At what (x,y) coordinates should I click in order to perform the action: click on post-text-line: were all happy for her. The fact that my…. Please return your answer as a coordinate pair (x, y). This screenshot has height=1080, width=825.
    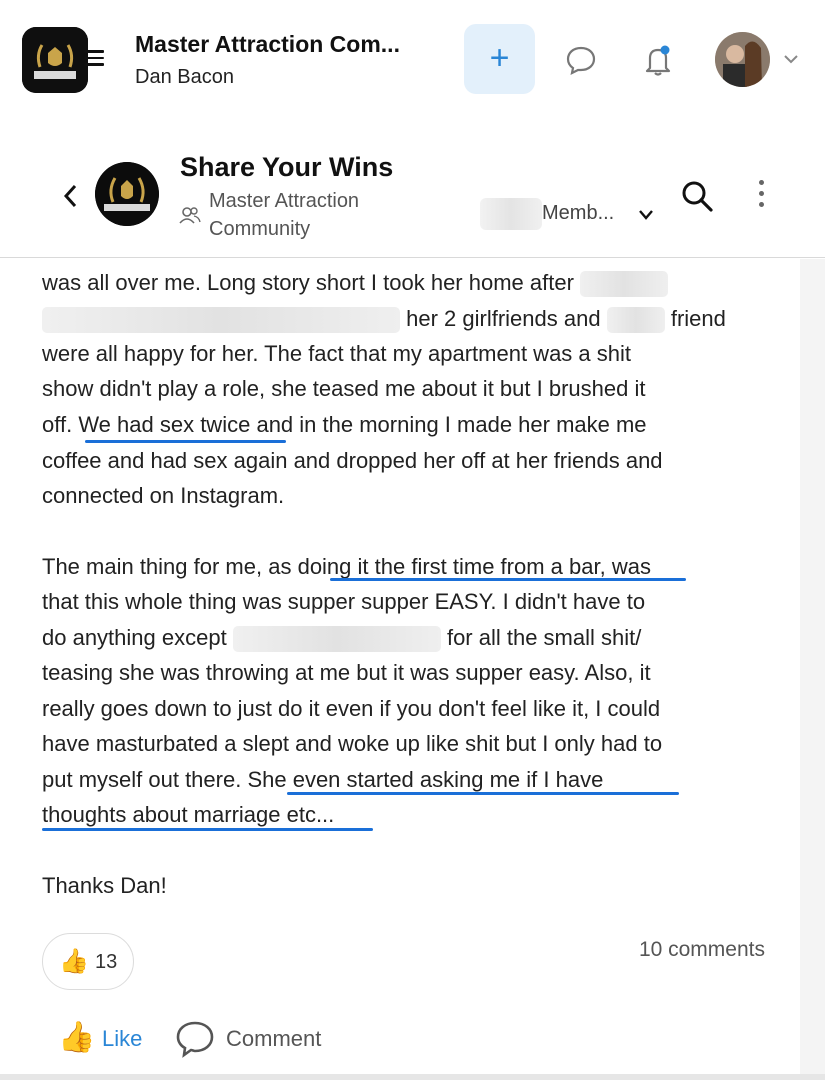
    Looking at the image, I should click on (336, 353).